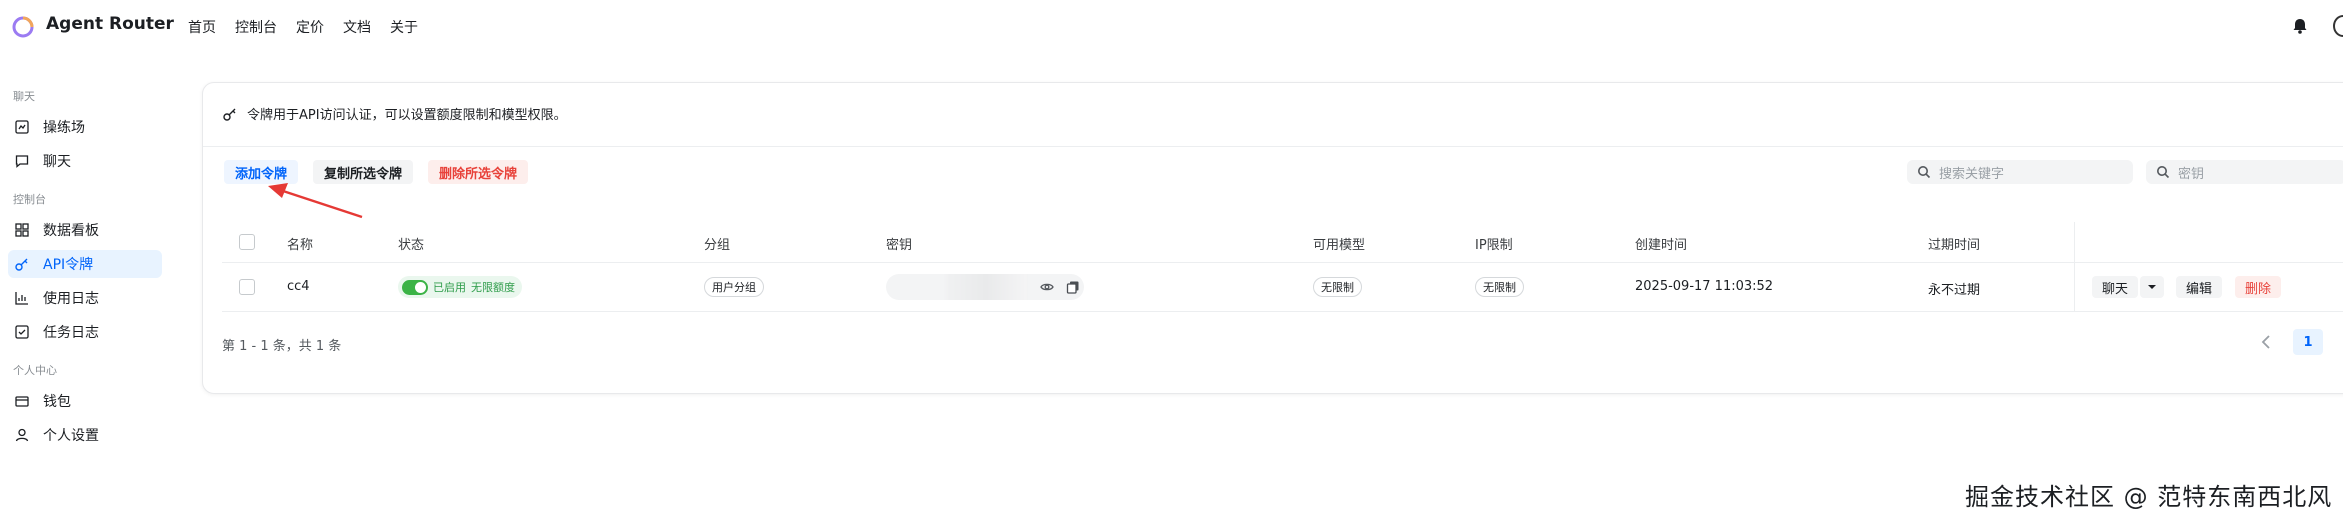 The width and height of the screenshot is (2343, 521). I want to click on header-divider, so click(1282, 262).